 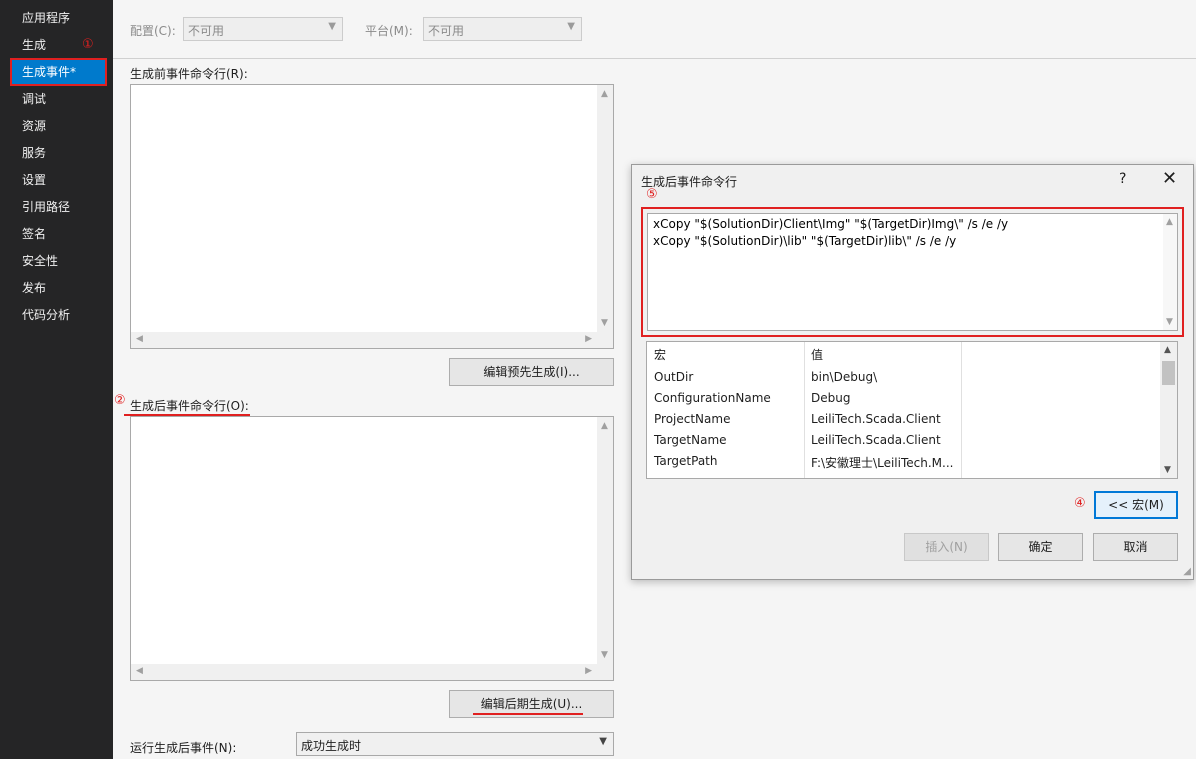 What do you see at coordinates (1080, 503) in the screenshot?
I see `annotation-4: ④` at bounding box center [1080, 503].